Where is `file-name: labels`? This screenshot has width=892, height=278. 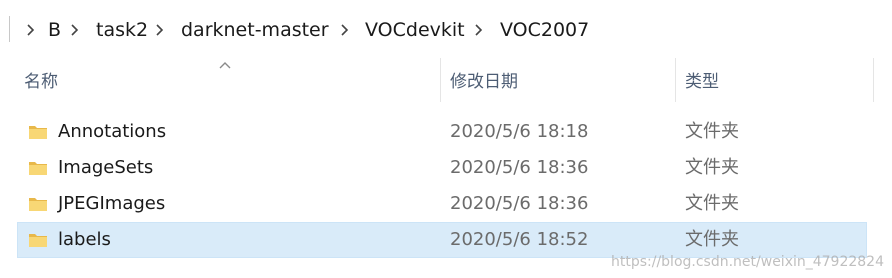
file-name: labels is located at coordinates (84, 239).